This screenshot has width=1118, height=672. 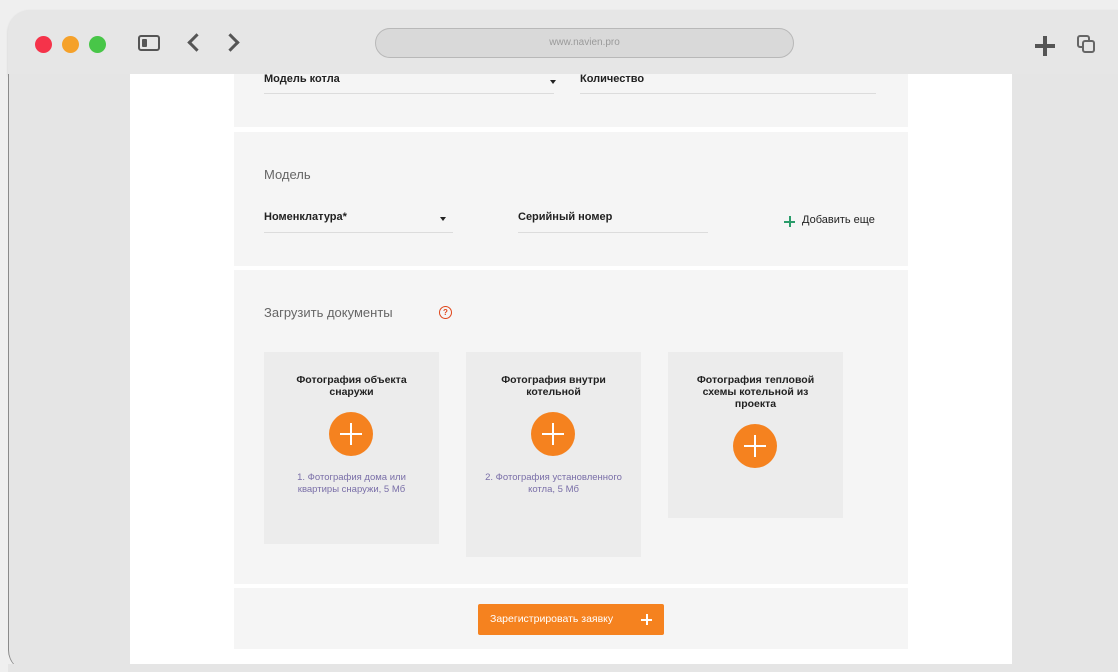 What do you see at coordinates (149, 43) in the screenshot?
I see `sidebar-toggle-icon` at bounding box center [149, 43].